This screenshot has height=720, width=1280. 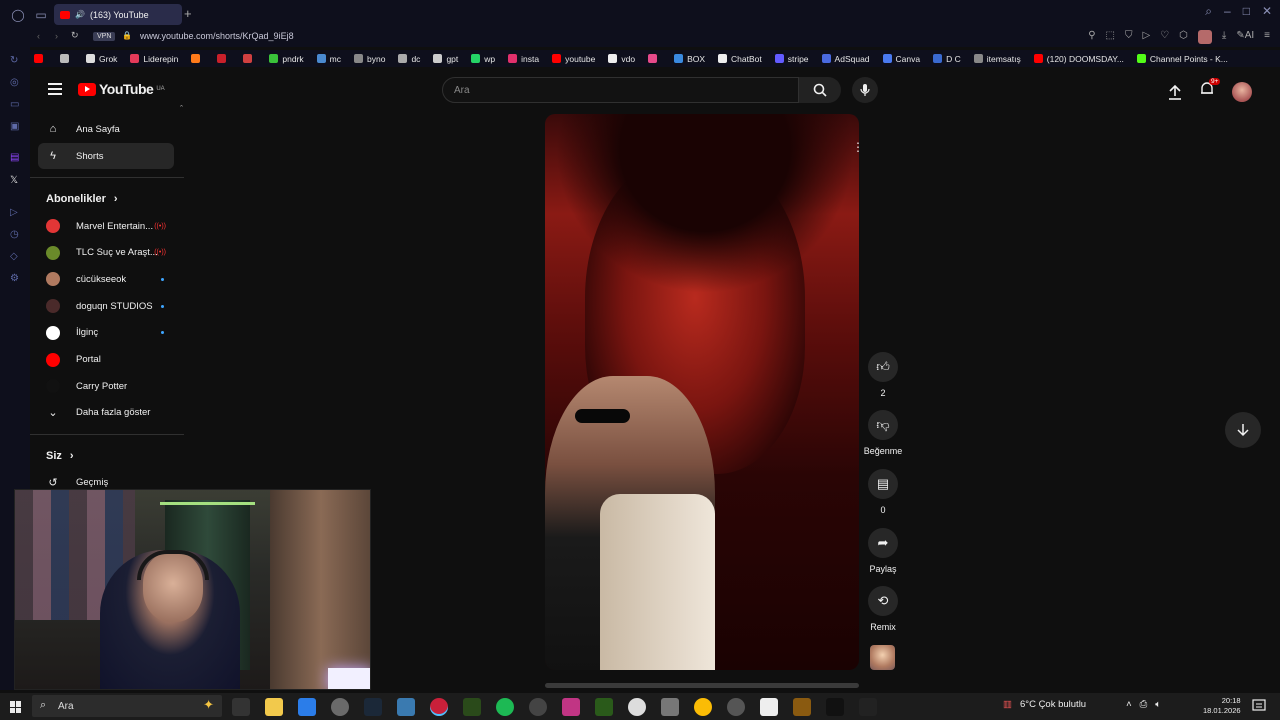 What do you see at coordinates (55, 90) in the screenshot?
I see `hamburger-menu-icon` at bounding box center [55, 90].